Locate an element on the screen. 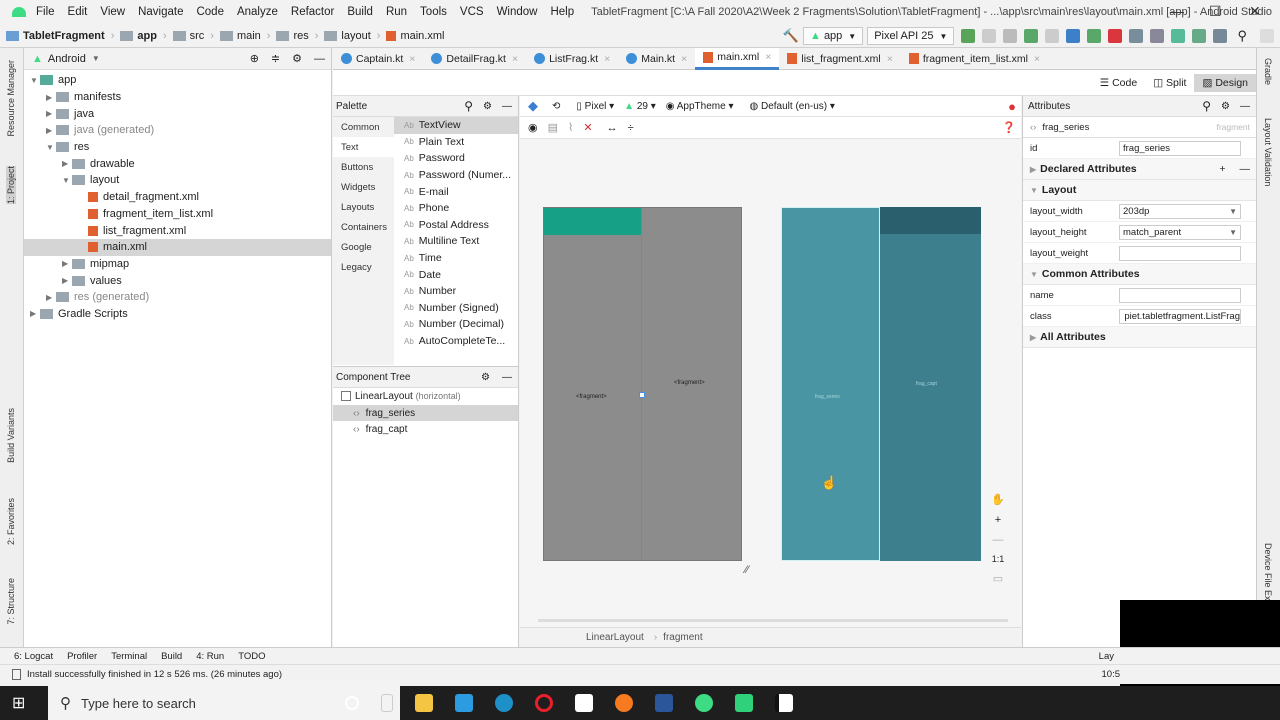  coverage-icon is located at coordinates (1052, 36).